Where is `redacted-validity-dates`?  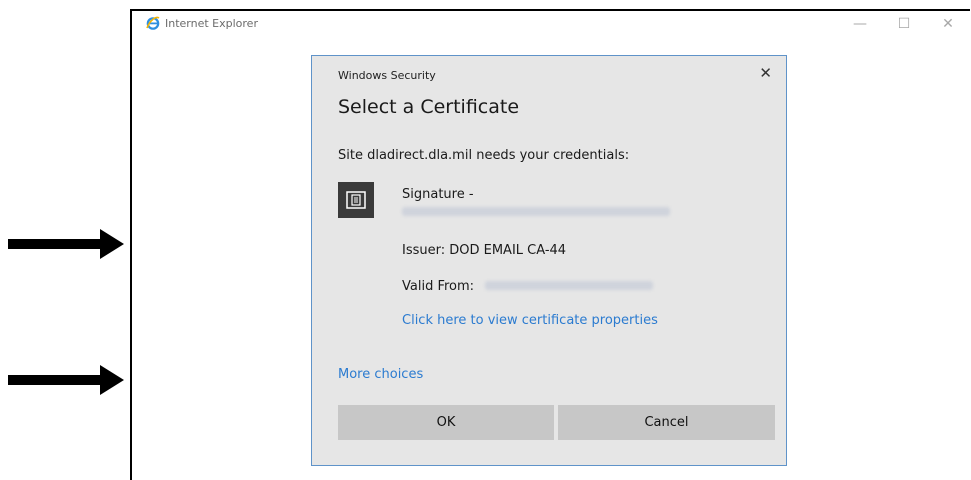
redacted-validity-dates is located at coordinates (569, 285).